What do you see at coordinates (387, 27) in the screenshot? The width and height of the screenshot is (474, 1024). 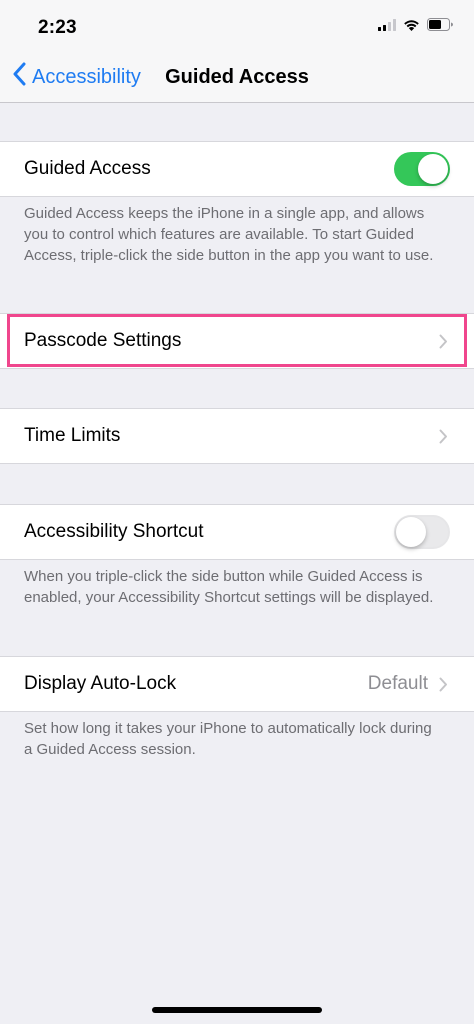 I see `cellular-signal-icon` at bounding box center [387, 27].